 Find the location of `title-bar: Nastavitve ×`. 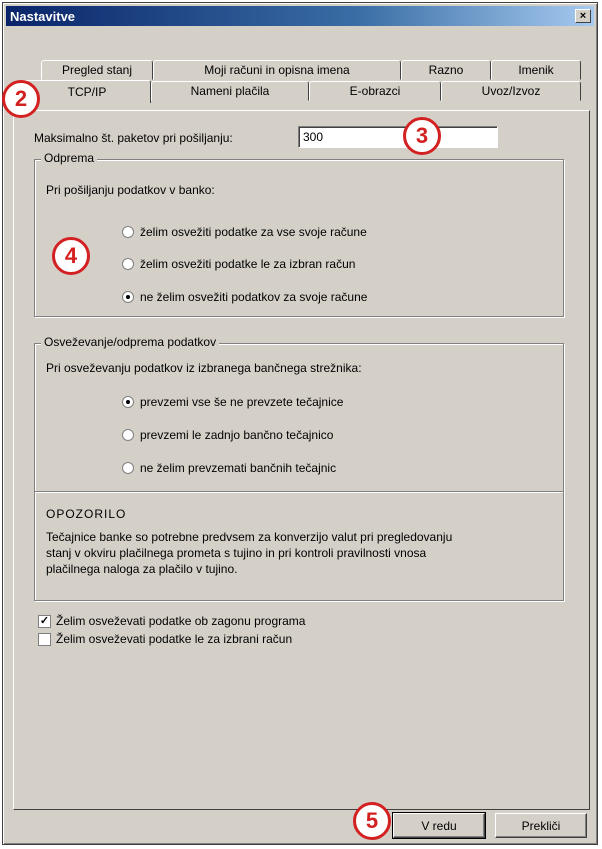

title-bar: Nastavitve × is located at coordinates (300, 16).